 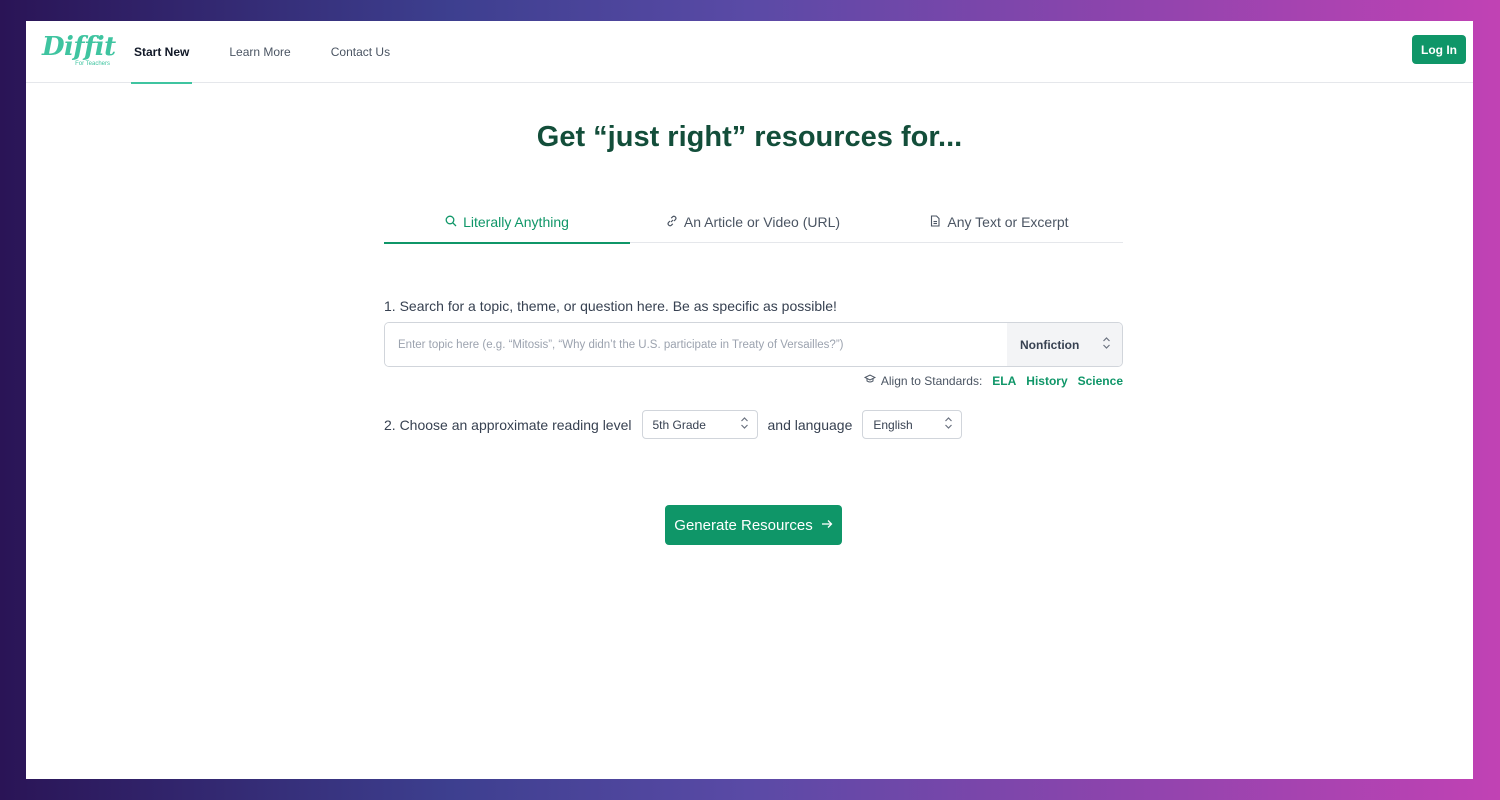 I want to click on nav-learn-more: Learn More, so click(x=259, y=52).